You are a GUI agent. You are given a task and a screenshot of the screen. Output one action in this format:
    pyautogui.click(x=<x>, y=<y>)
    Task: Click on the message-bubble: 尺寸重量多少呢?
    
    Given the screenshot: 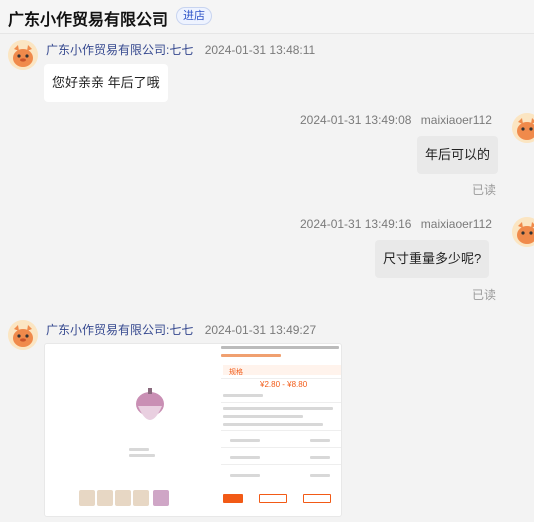 What is the action you would take?
    pyautogui.click(x=432, y=259)
    